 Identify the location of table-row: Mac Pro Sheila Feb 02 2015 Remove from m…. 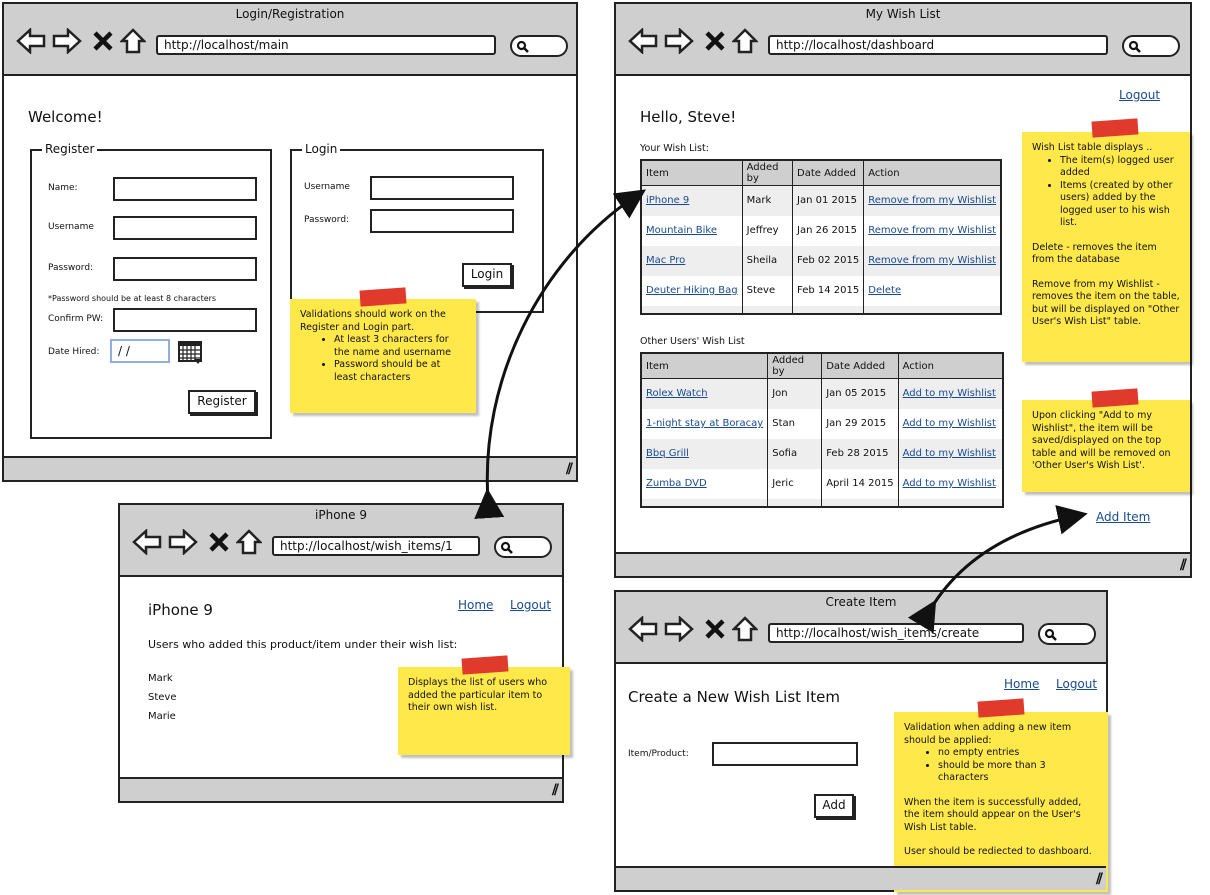
(821, 260).